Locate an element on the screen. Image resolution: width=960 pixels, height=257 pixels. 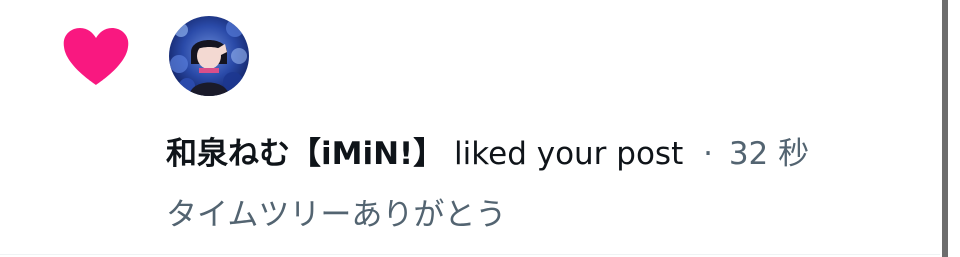
scrollbar is located at coordinates (945, 128).